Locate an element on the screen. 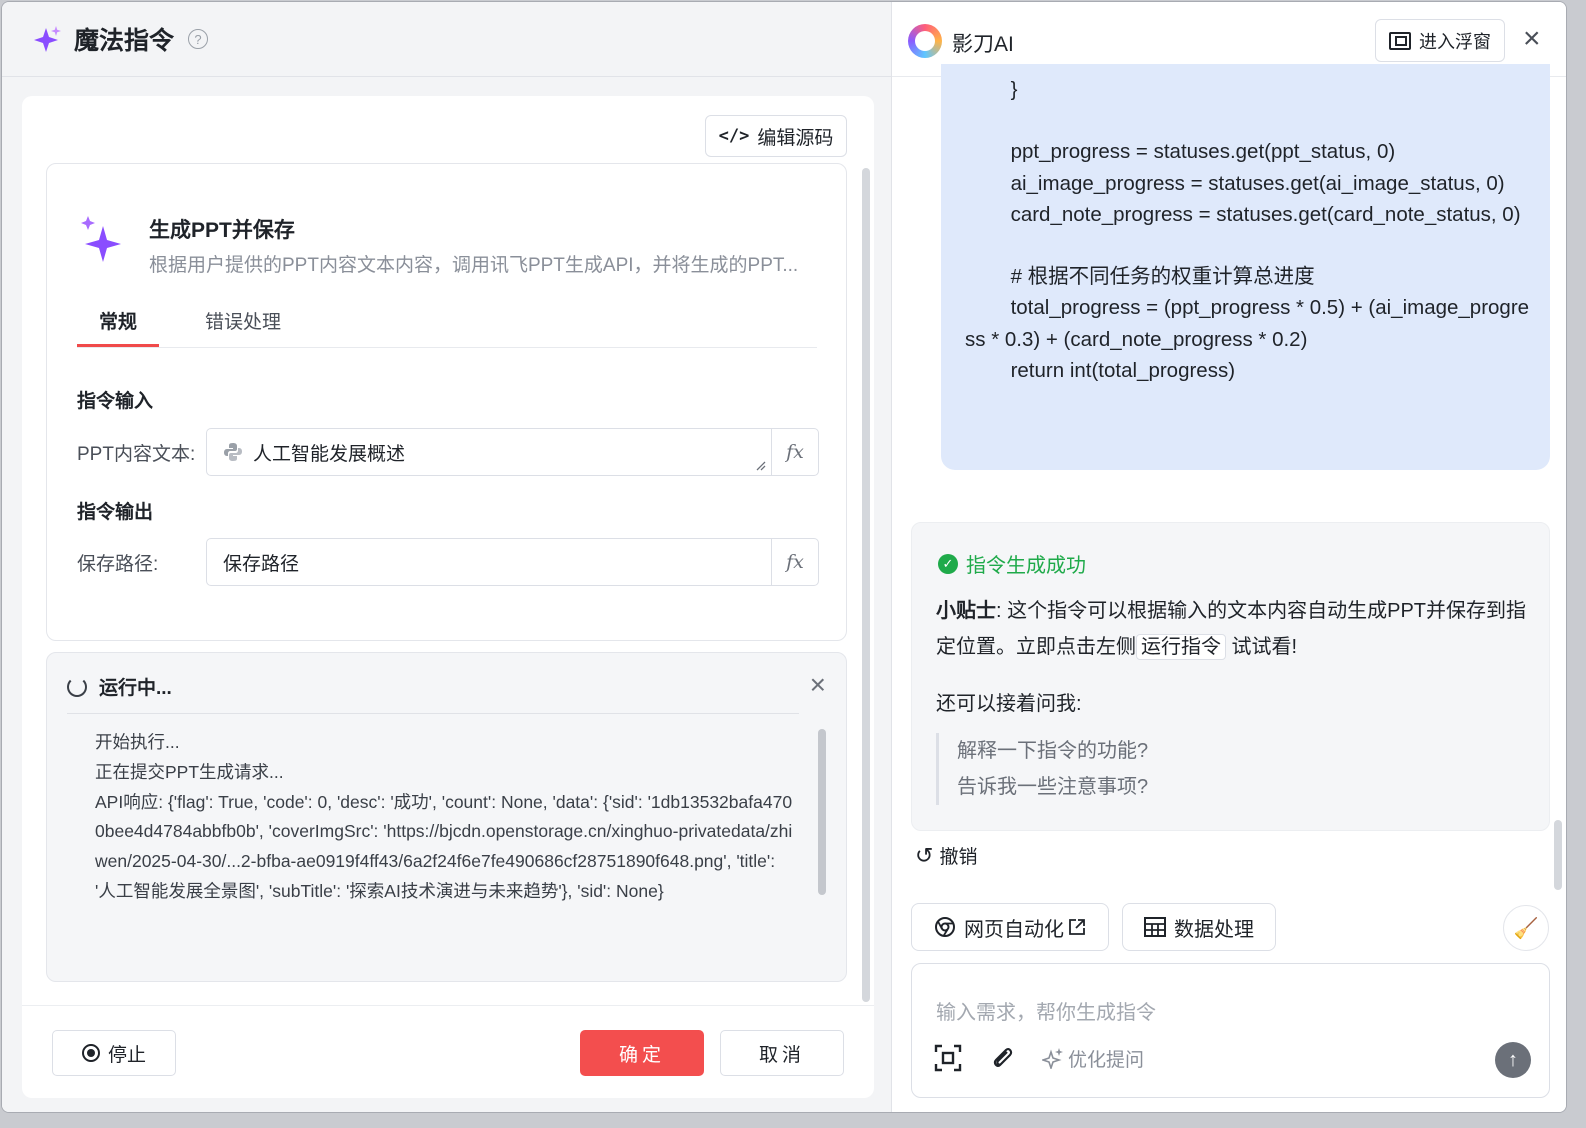 This screenshot has width=1586, height=1128. save-path-field-row: 保存路径: 保存路径 fx is located at coordinates (448, 562).